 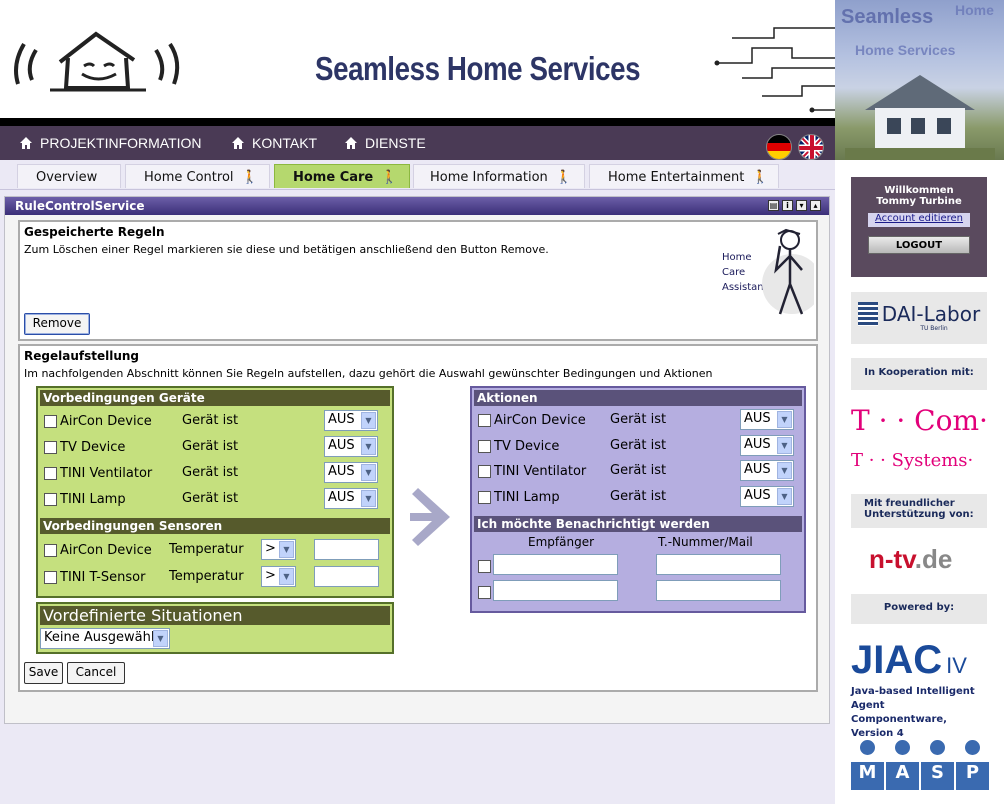 What do you see at coordinates (919, 220) in the screenshot?
I see `account-edit-link: Account editieren` at bounding box center [919, 220].